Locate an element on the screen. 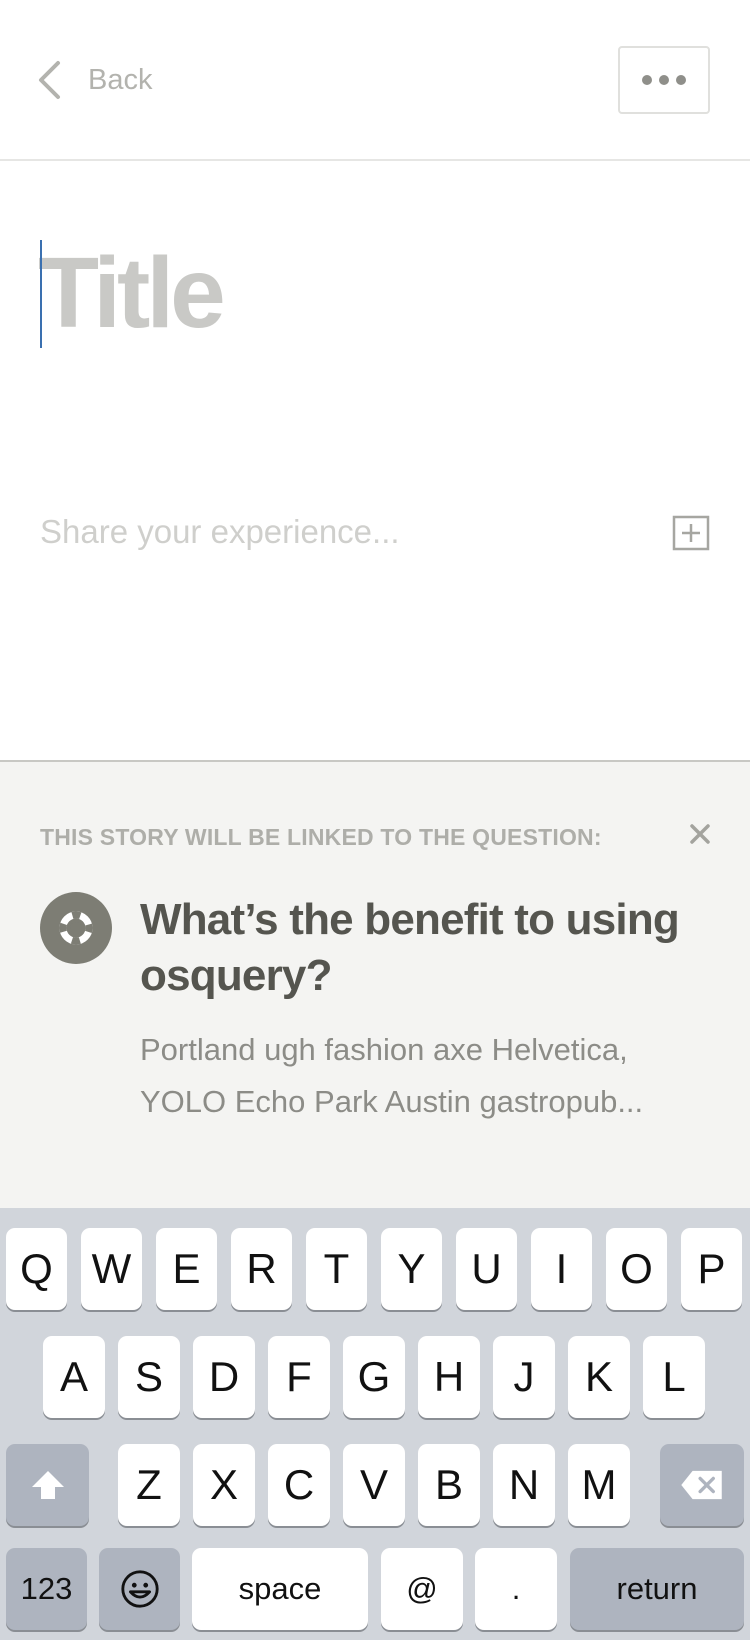  emoji-icon is located at coordinates (139, 1589).